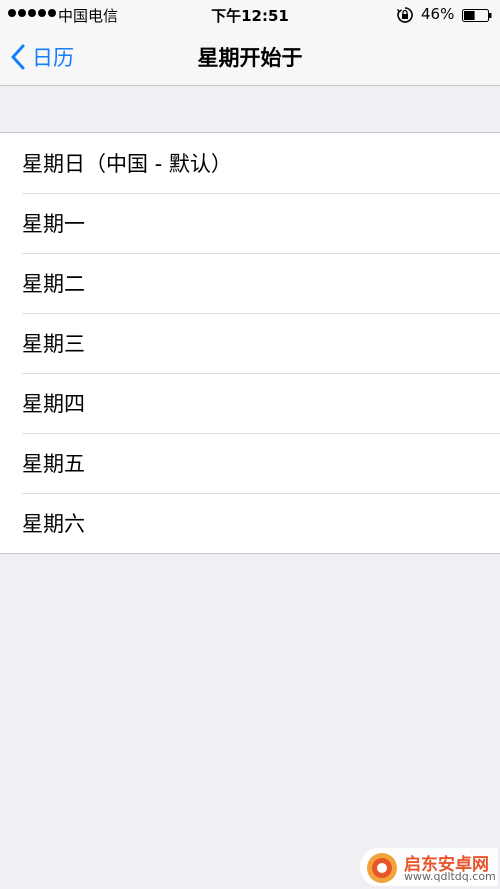 The height and width of the screenshot is (889, 500). Describe the element at coordinates (438, 14) in the screenshot. I see `battery-percent: 46%` at that location.